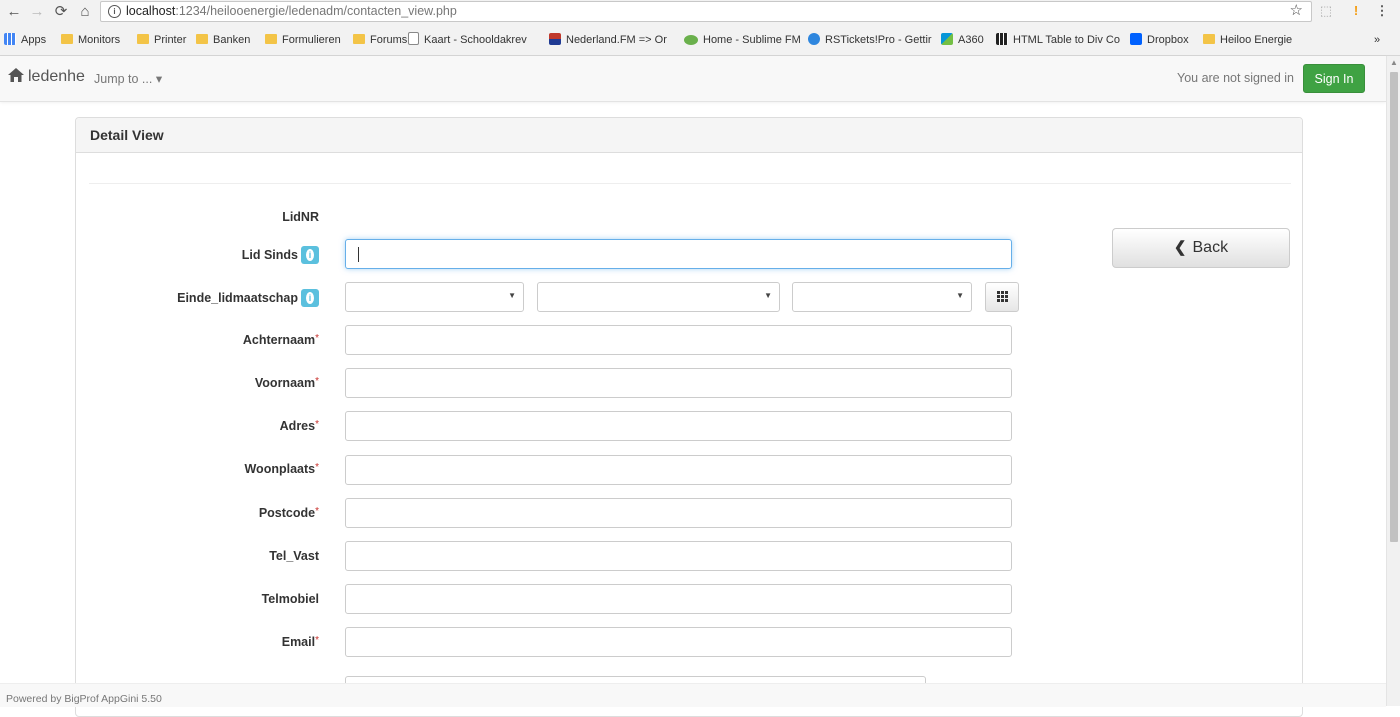 This screenshot has width=1400, height=717. I want to click on field-label-tel-vast: Tel_Vast, so click(294, 556).